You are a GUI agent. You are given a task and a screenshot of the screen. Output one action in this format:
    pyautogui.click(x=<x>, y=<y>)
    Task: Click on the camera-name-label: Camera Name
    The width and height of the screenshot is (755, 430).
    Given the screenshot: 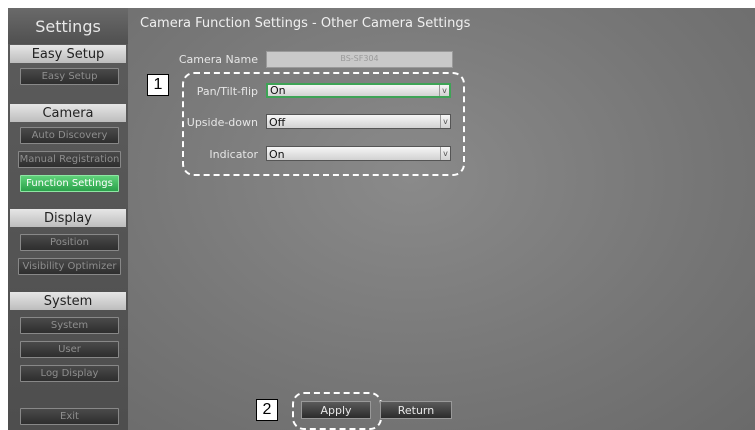 What is the action you would take?
    pyautogui.click(x=218, y=59)
    